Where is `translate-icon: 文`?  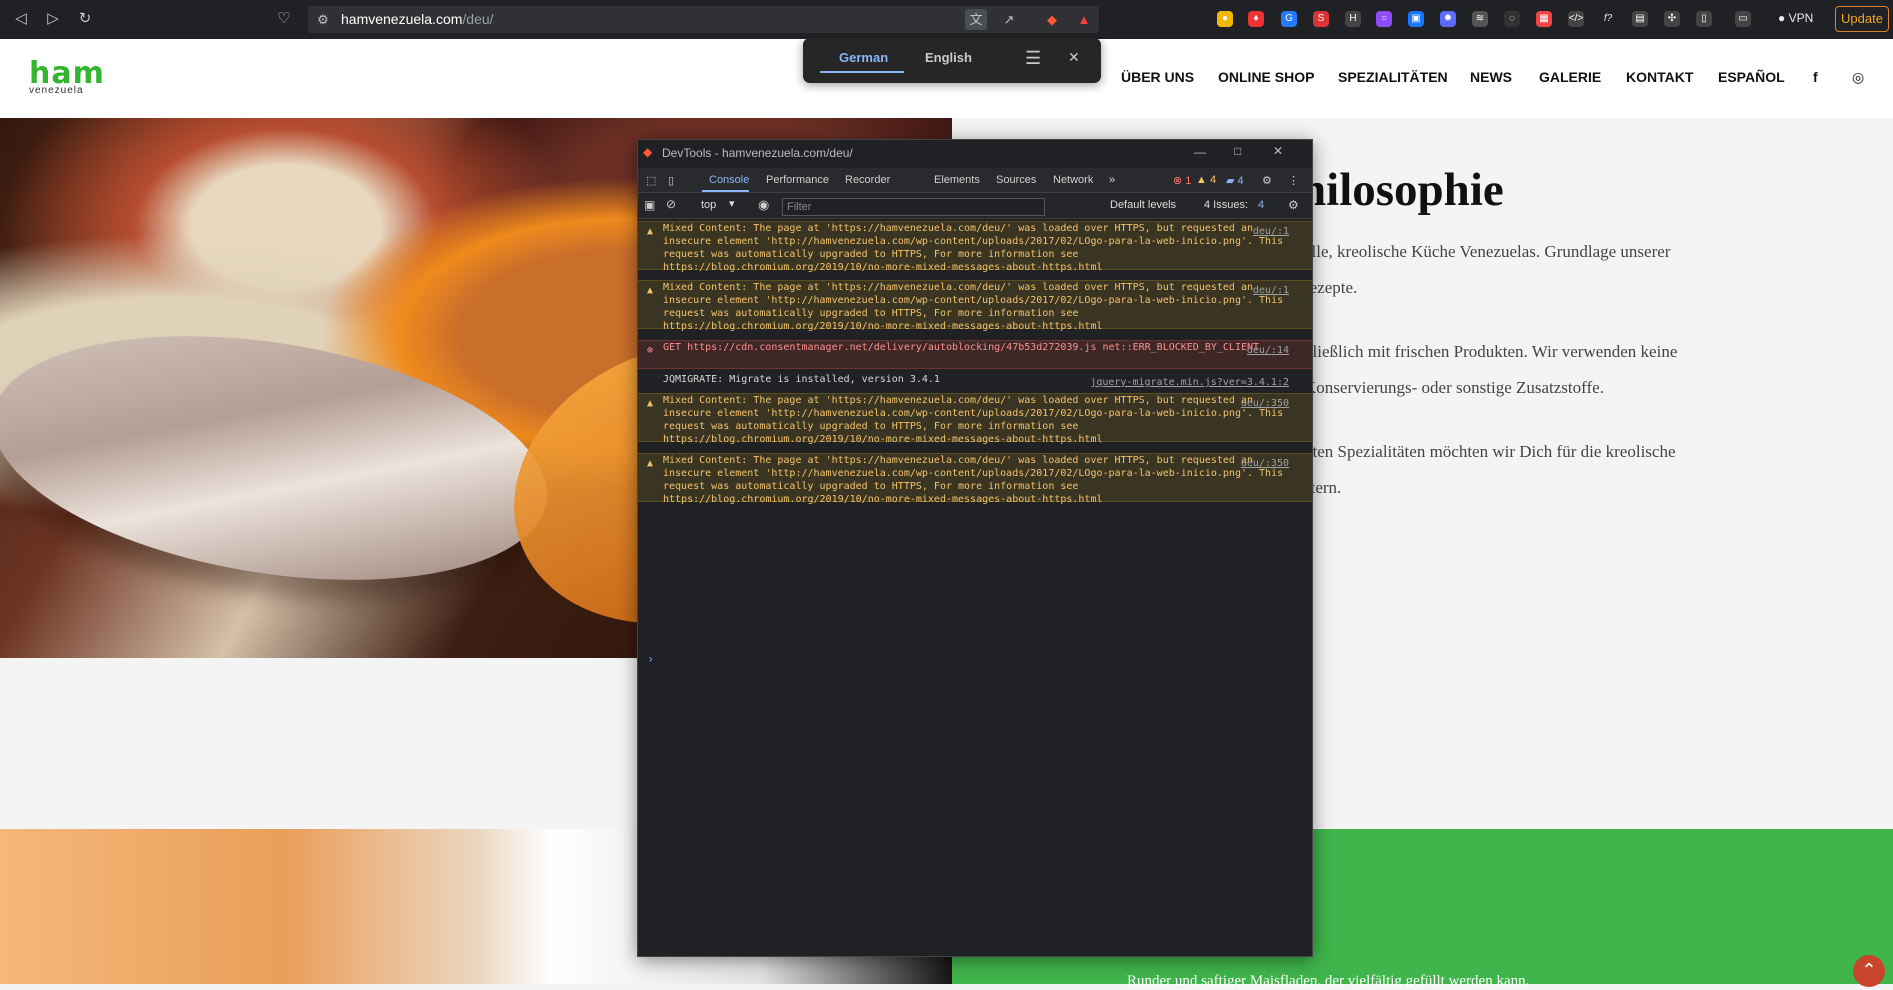
translate-icon: 文 is located at coordinates (976, 19).